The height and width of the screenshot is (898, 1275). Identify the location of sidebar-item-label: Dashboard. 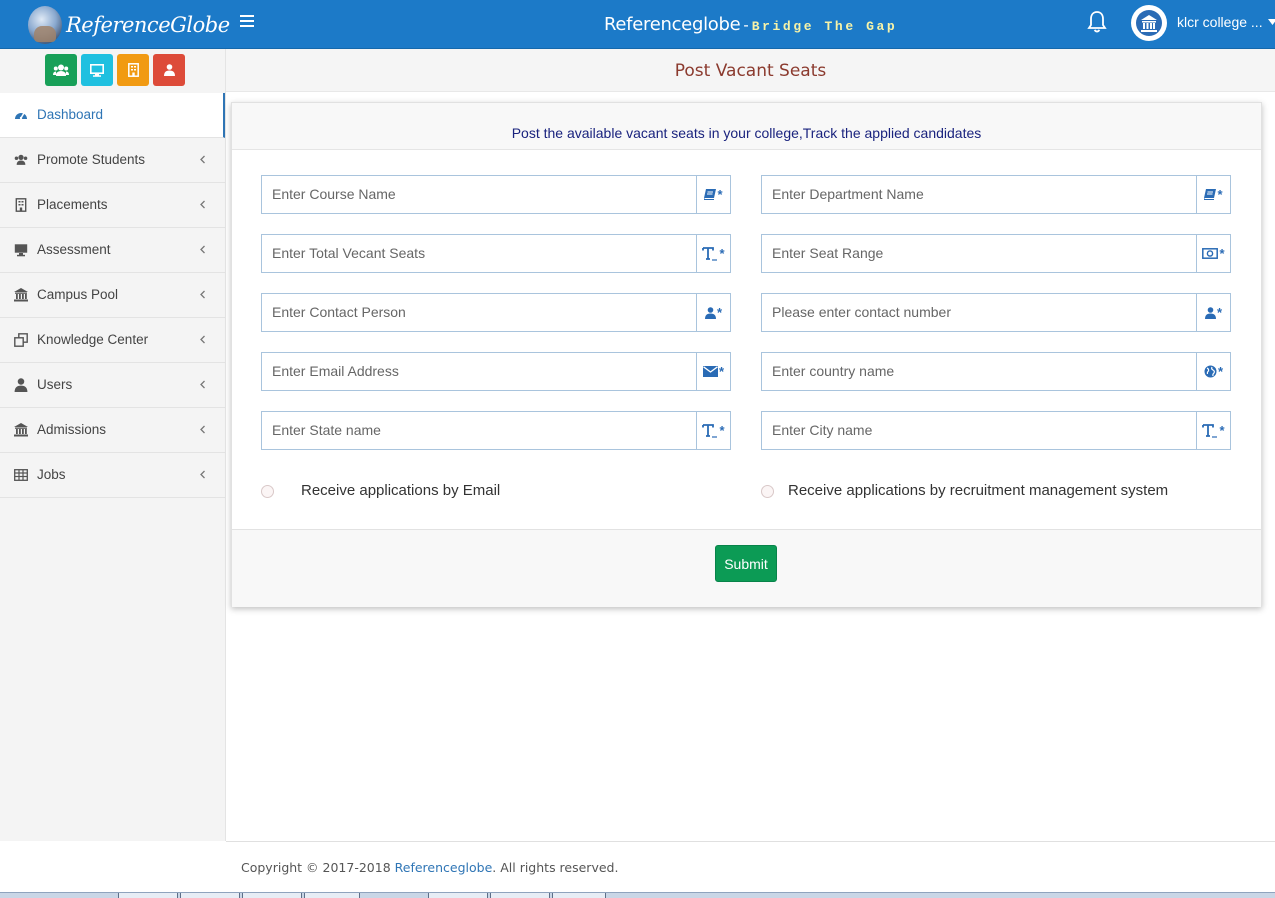
(70, 114).